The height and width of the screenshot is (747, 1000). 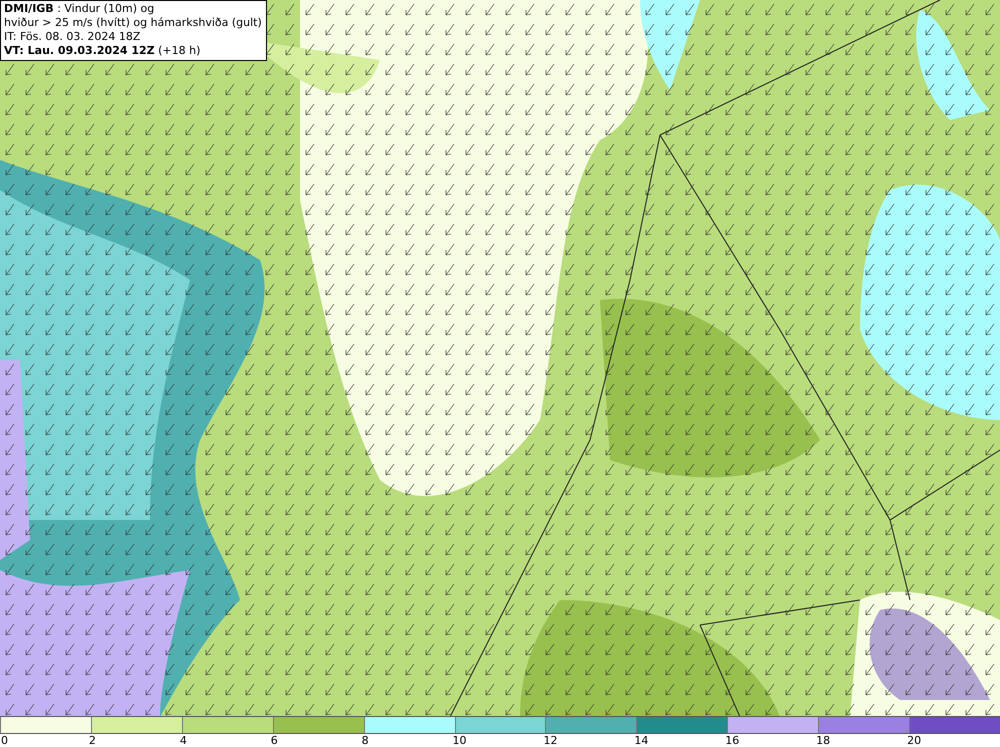 I want to click on legend-label: 20, so click(x=914, y=740).